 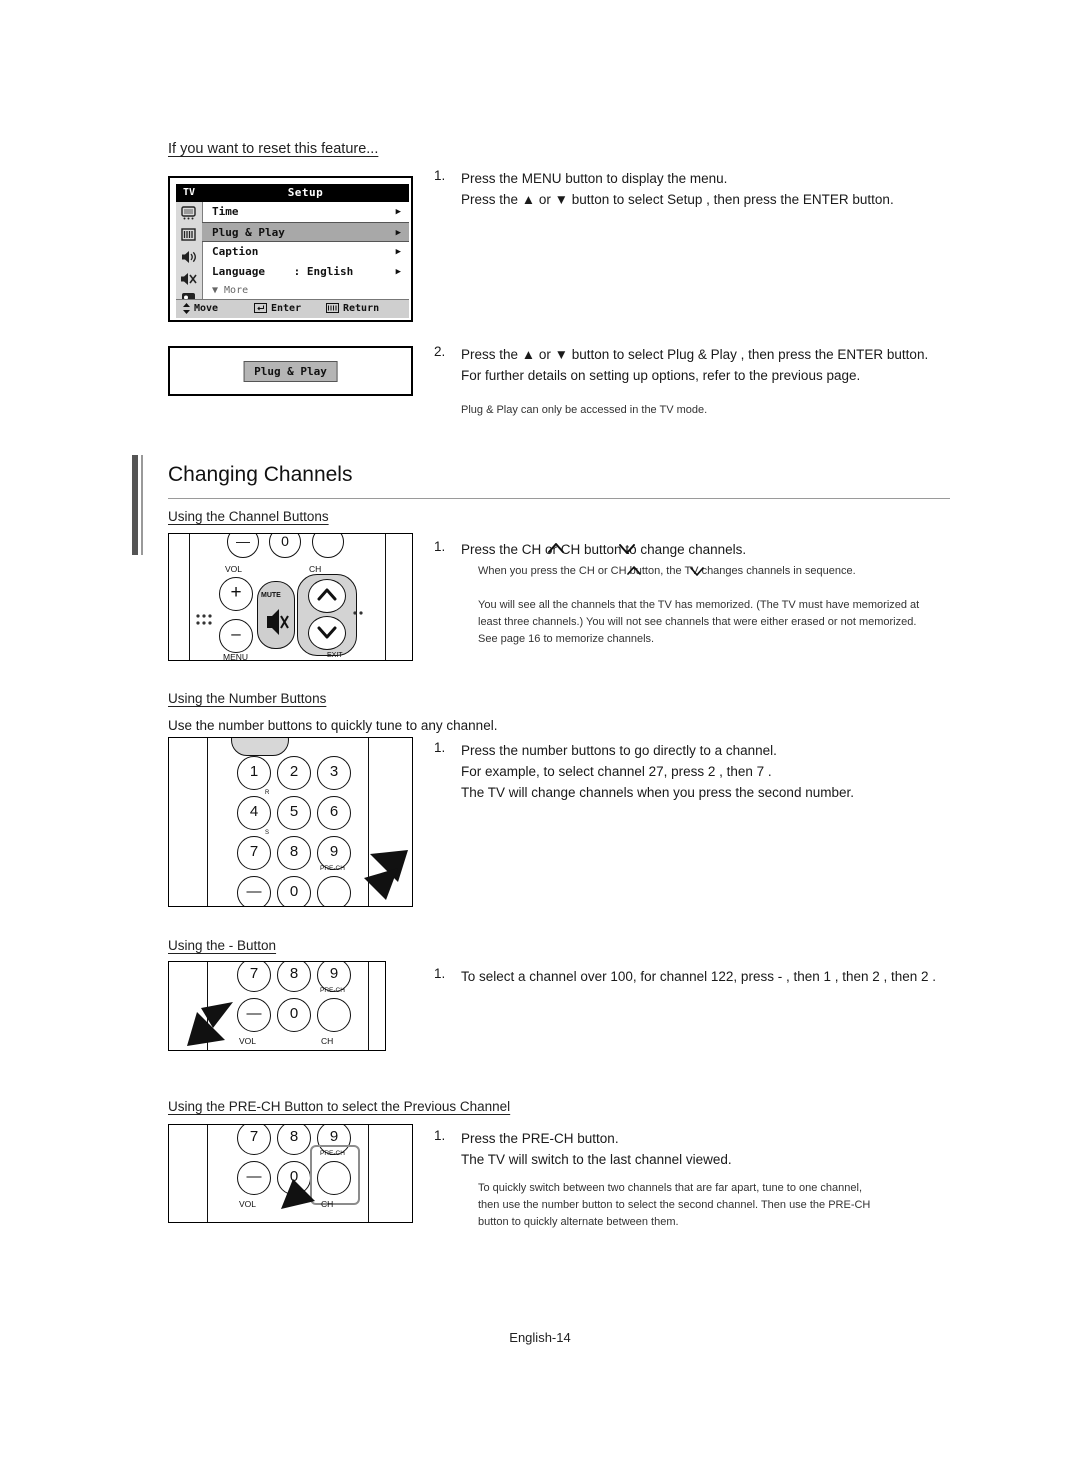 I want to click on title-divider, so click(x=559, y=498).